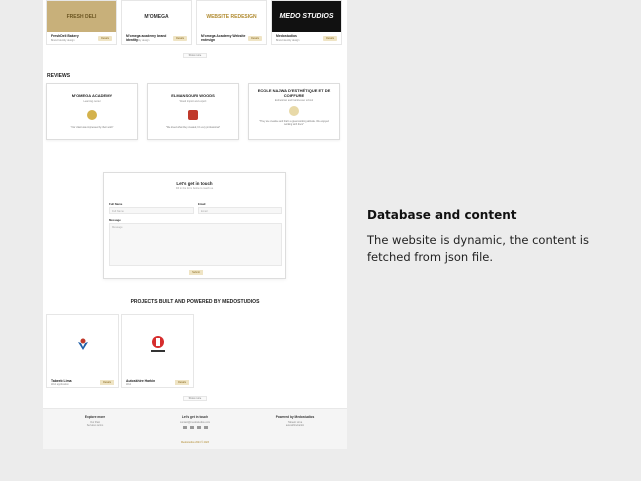 This screenshot has width=641, height=481. I want to click on footer-link: autoskhireharkin, so click(295, 425).